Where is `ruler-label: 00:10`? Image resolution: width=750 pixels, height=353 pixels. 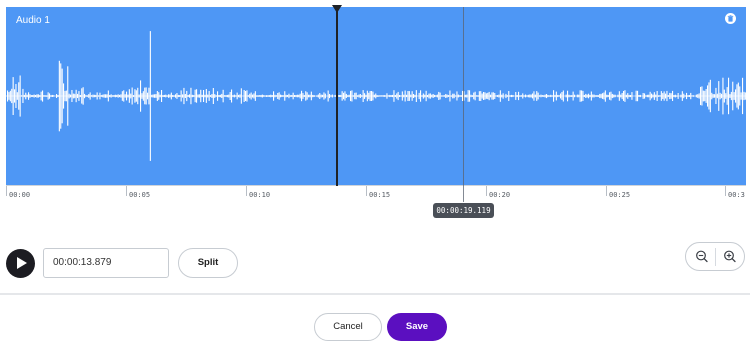
ruler-label: 00:10 is located at coordinates (260, 195).